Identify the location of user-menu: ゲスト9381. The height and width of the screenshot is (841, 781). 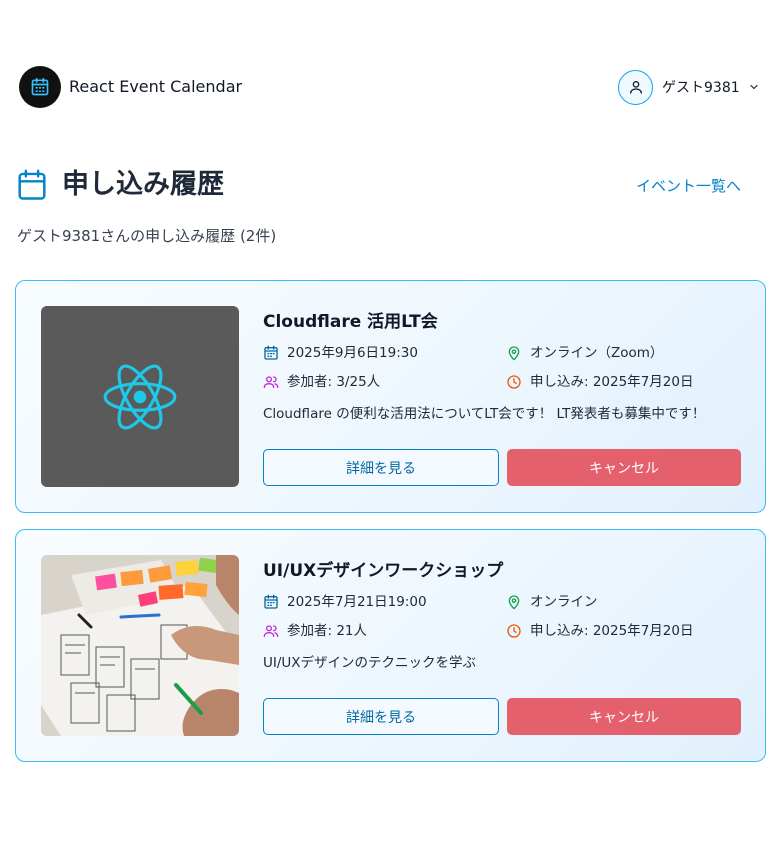
(689, 87).